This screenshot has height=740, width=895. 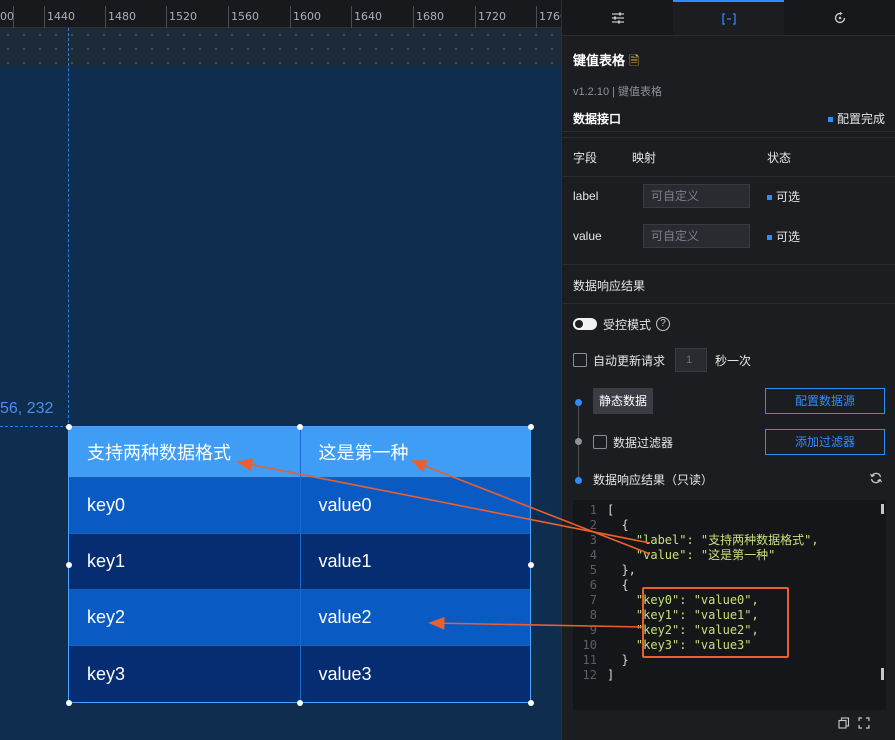 What do you see at coordinates (627, 324) in the screenshot?
I see `controlled-mode-label: 受控模式` at bounding box center [627, 324].